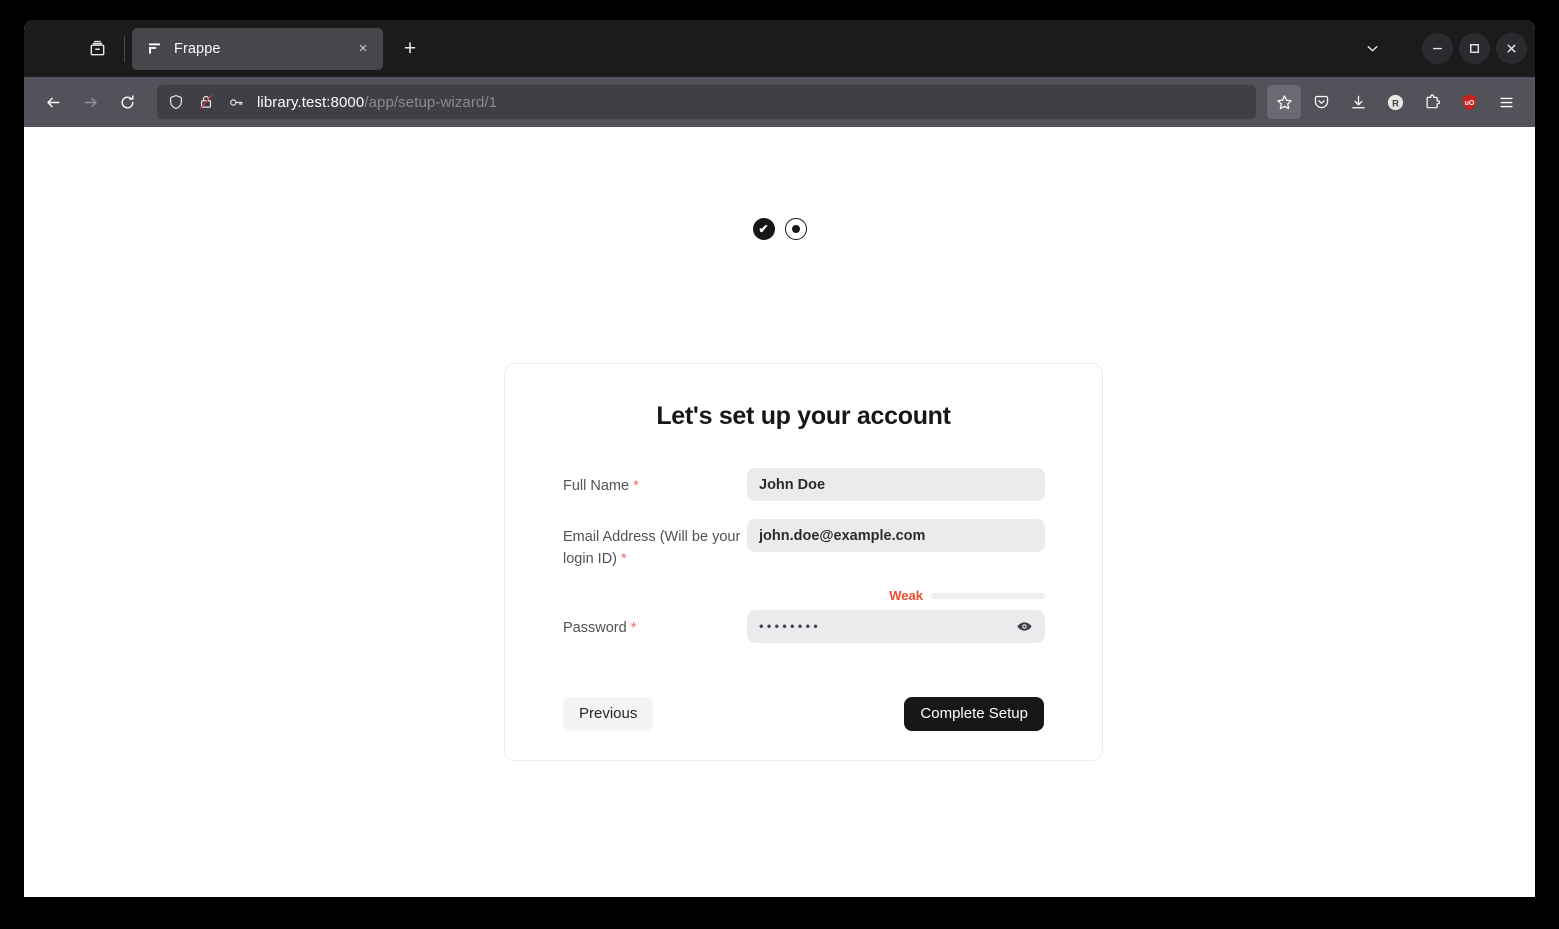 This screenshot has width=1559, height=929. What do you see at coordinates (803, 416) in the screenshot?
I see `page-title: Let's set up your account` at bounding box center [803, 416].